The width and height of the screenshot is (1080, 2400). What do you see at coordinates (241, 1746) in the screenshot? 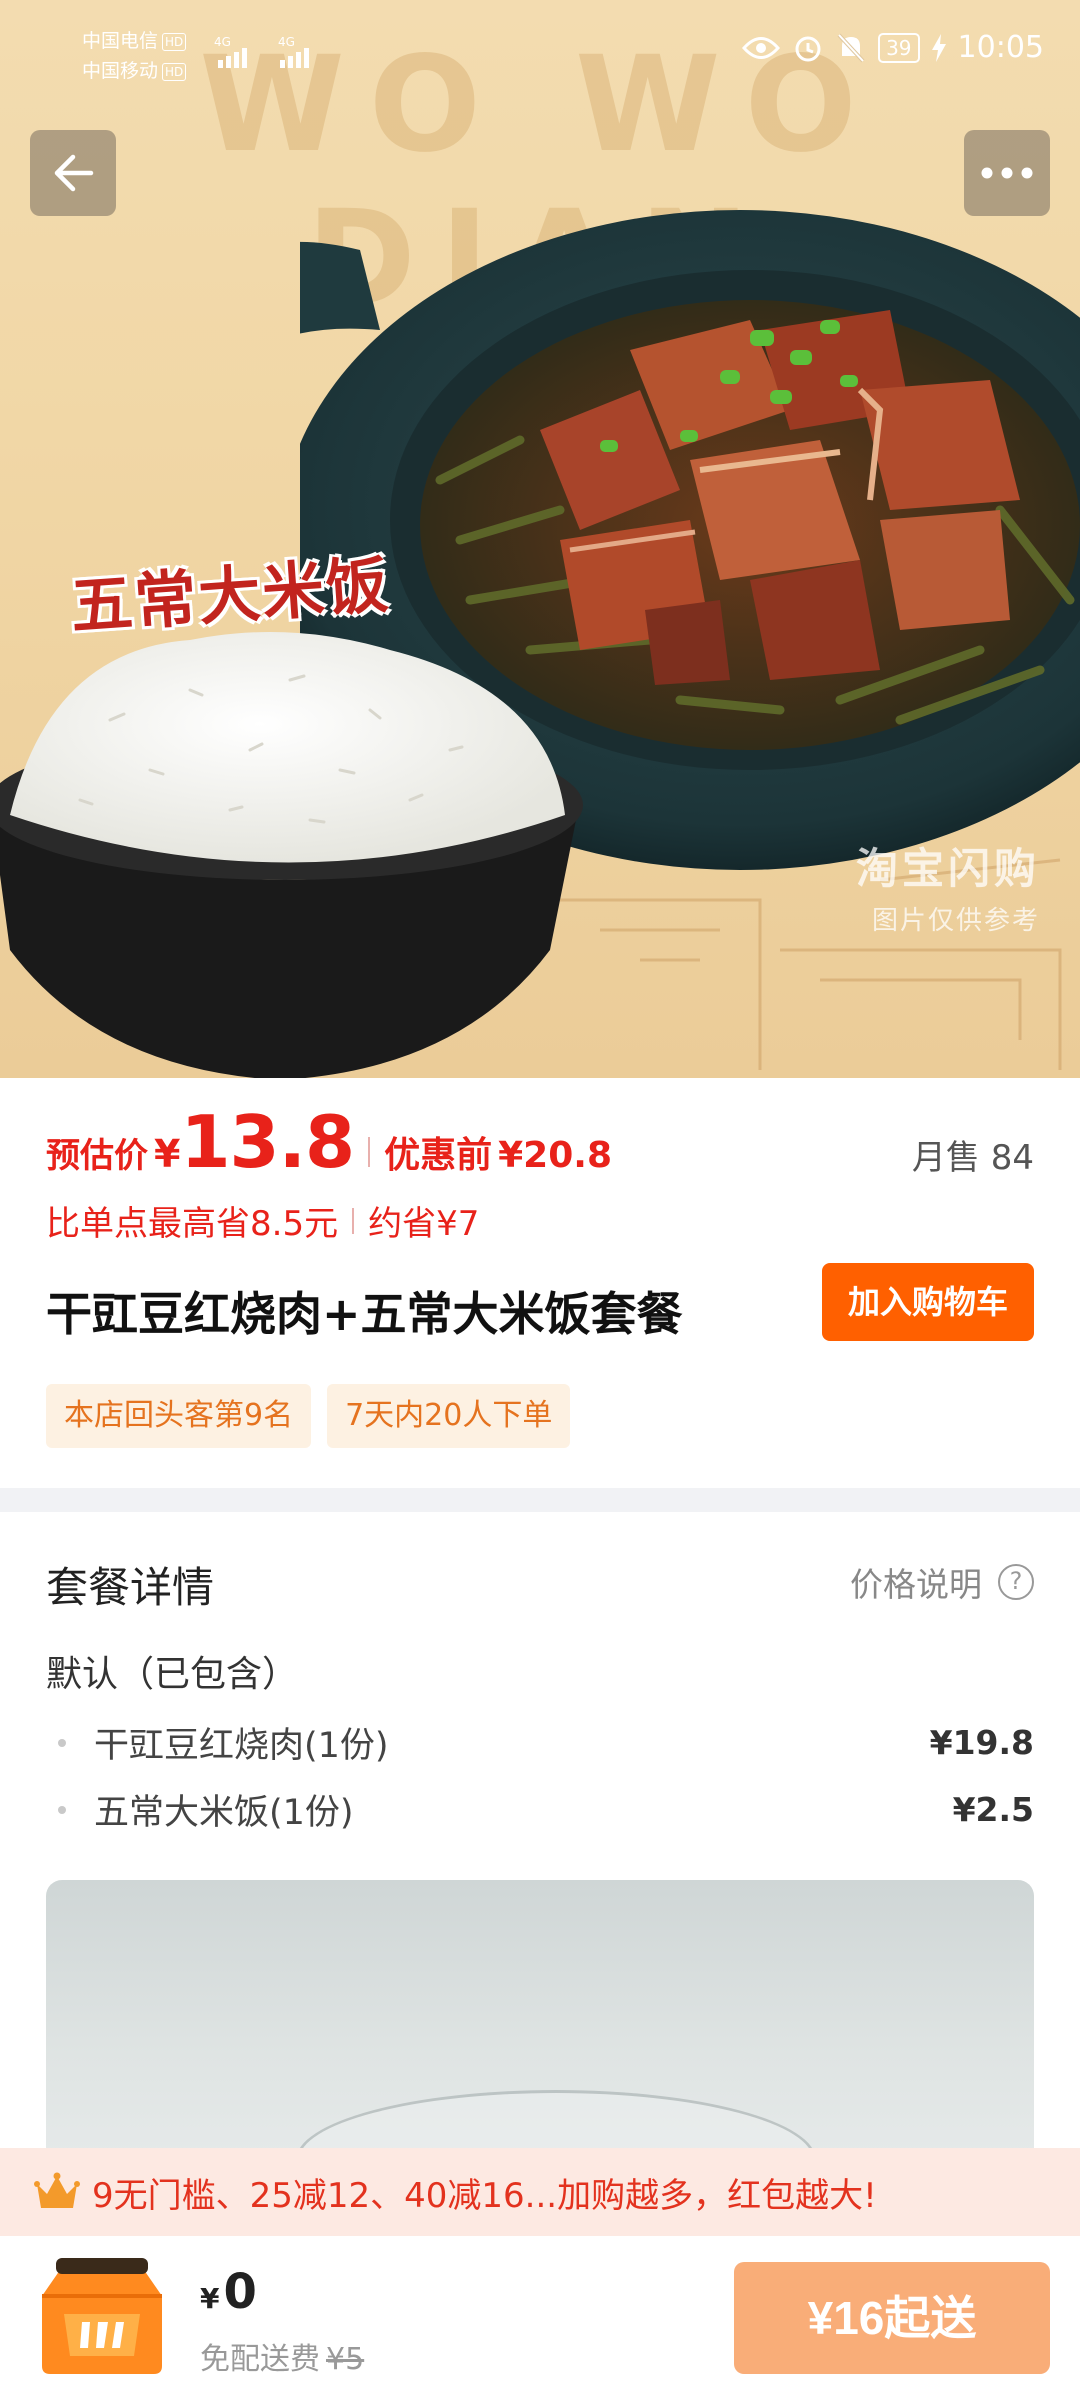
I see `combo-item-name: 干豇豆红烧肉(1份)` at bounding box center [241, 1746].